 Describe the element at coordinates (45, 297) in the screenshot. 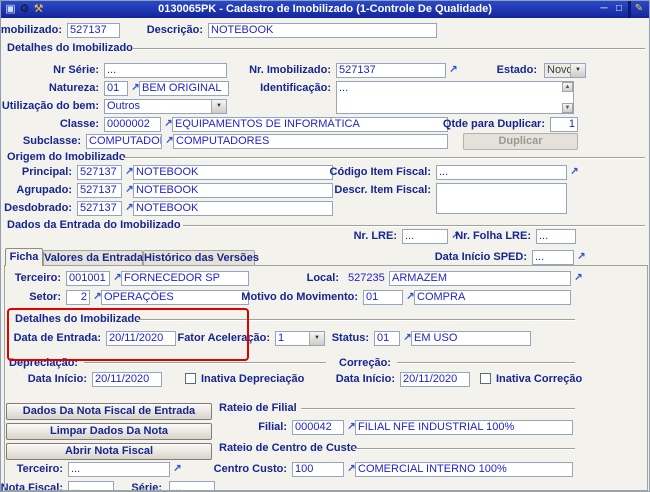

I see `setor-label: Setor:` at that location.